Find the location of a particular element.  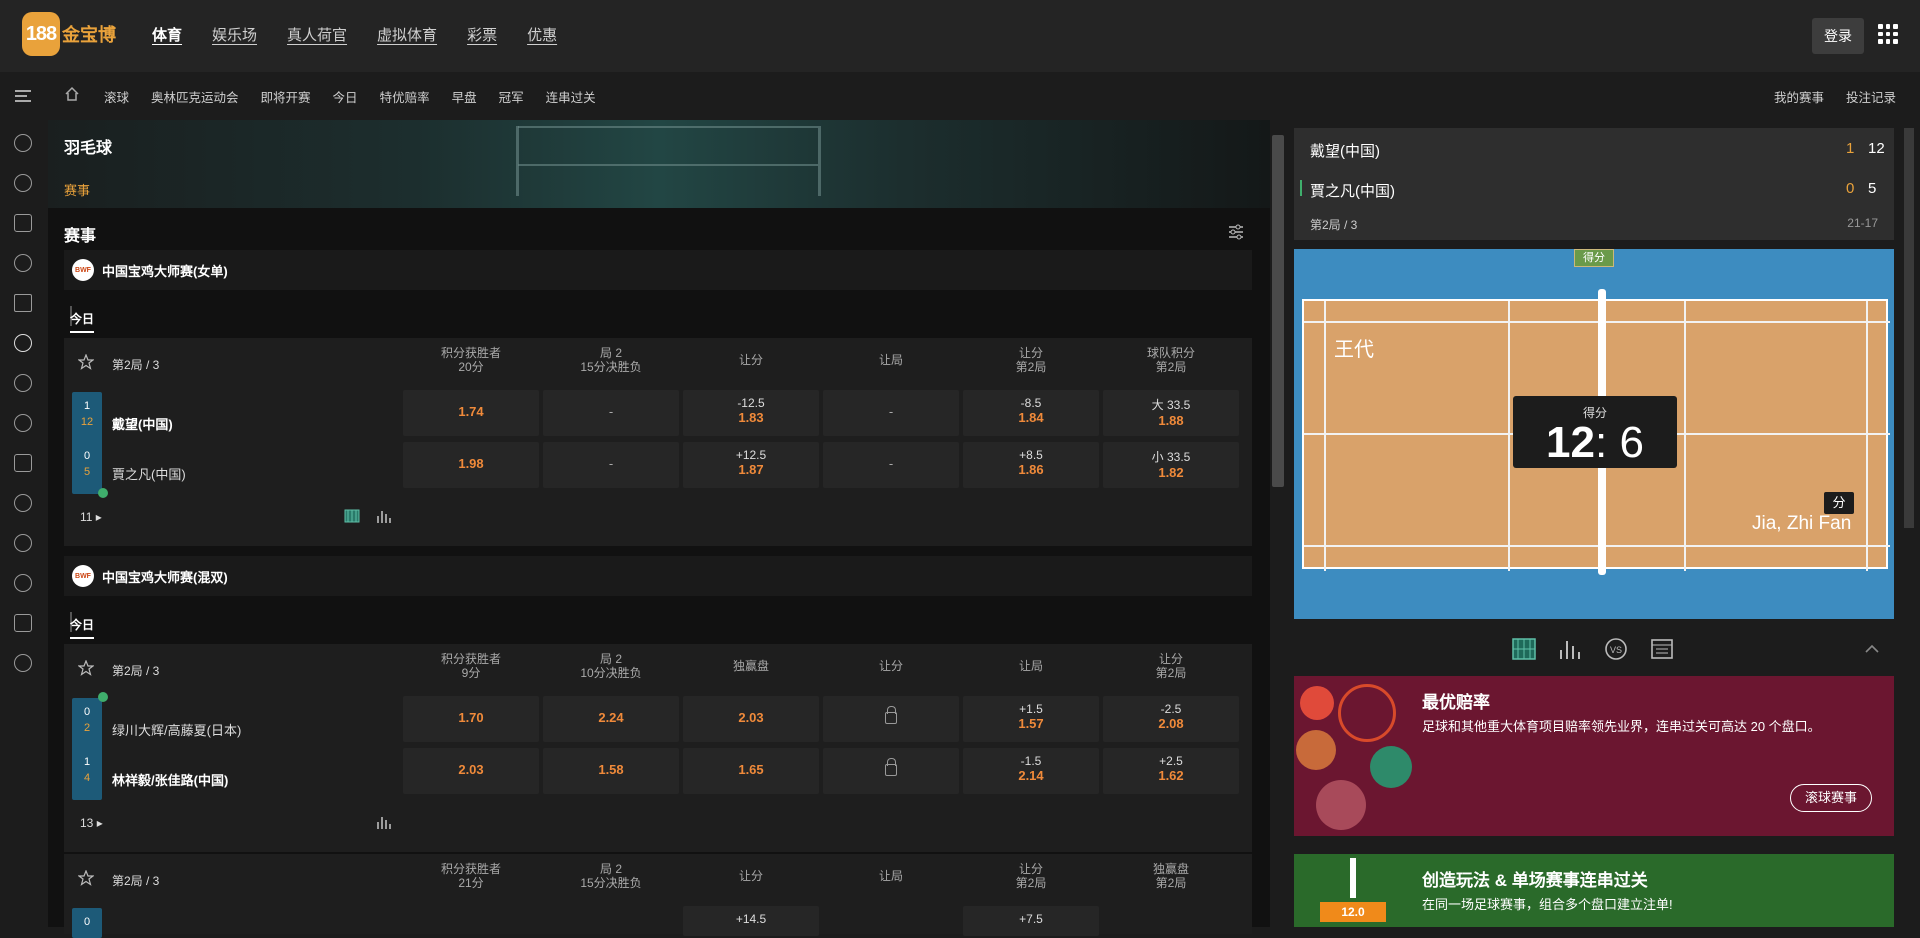

main-nav: 体育 娱乐场 真人荷官 虚拟体育 彩票 优惠 is located at coordinates (354, 34).